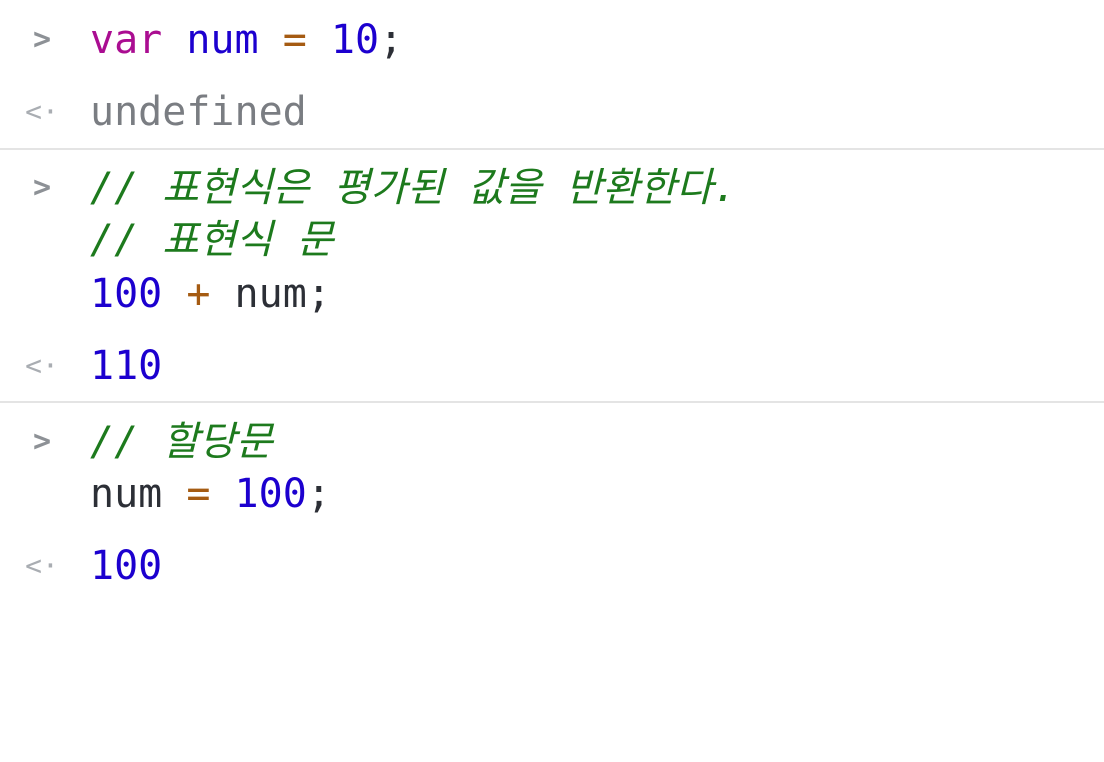 Image resolution: width=1104 pixels, height=762 pixels. What do you see at coordinates (198, 294) in the screenshot?
I see `operator-token: +` at bounding box center [198, 294].